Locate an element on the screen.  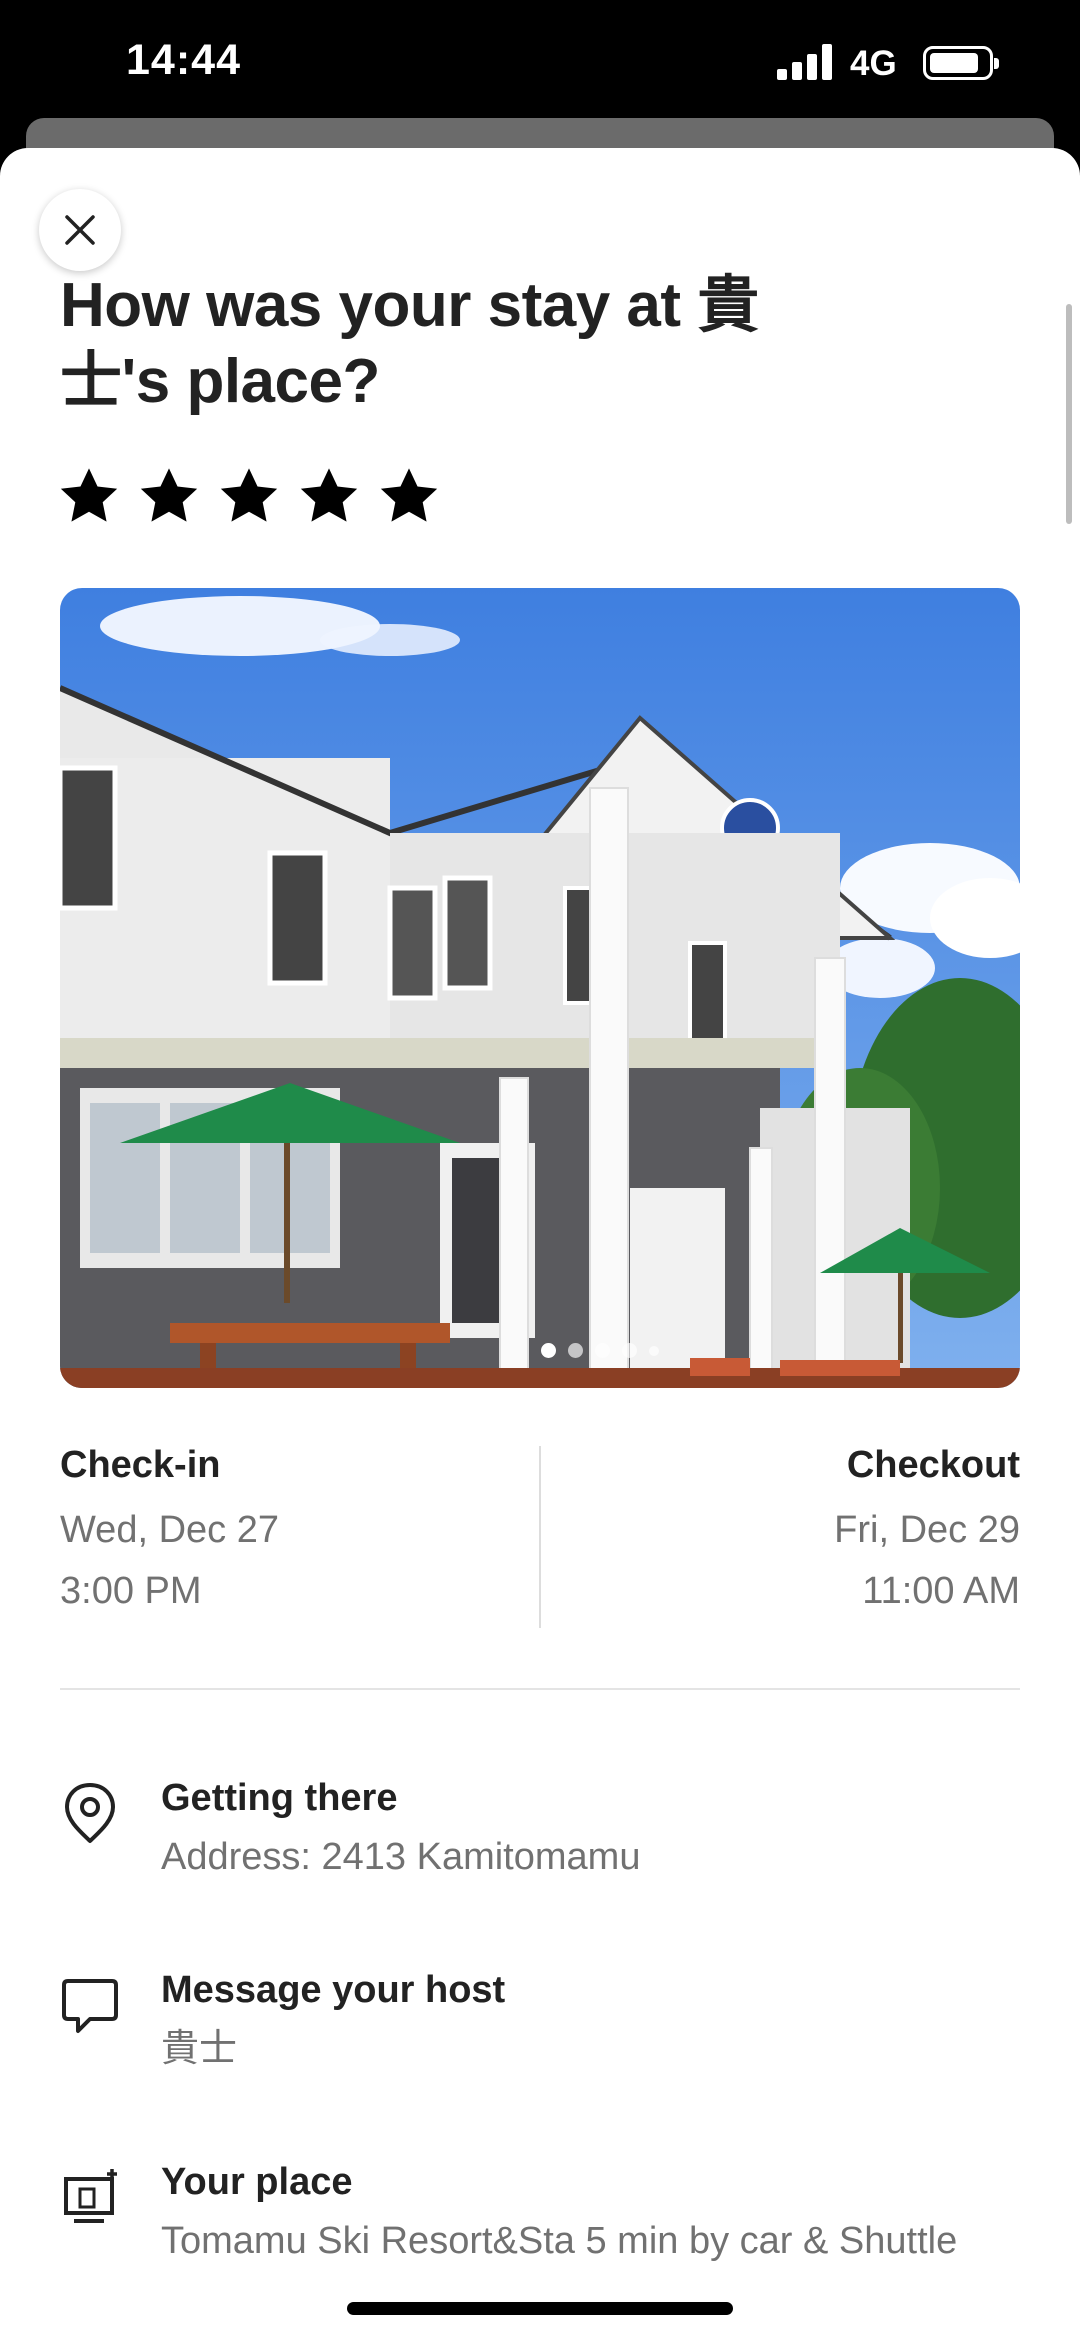
message-icon is located at coordinates (90, 2006).